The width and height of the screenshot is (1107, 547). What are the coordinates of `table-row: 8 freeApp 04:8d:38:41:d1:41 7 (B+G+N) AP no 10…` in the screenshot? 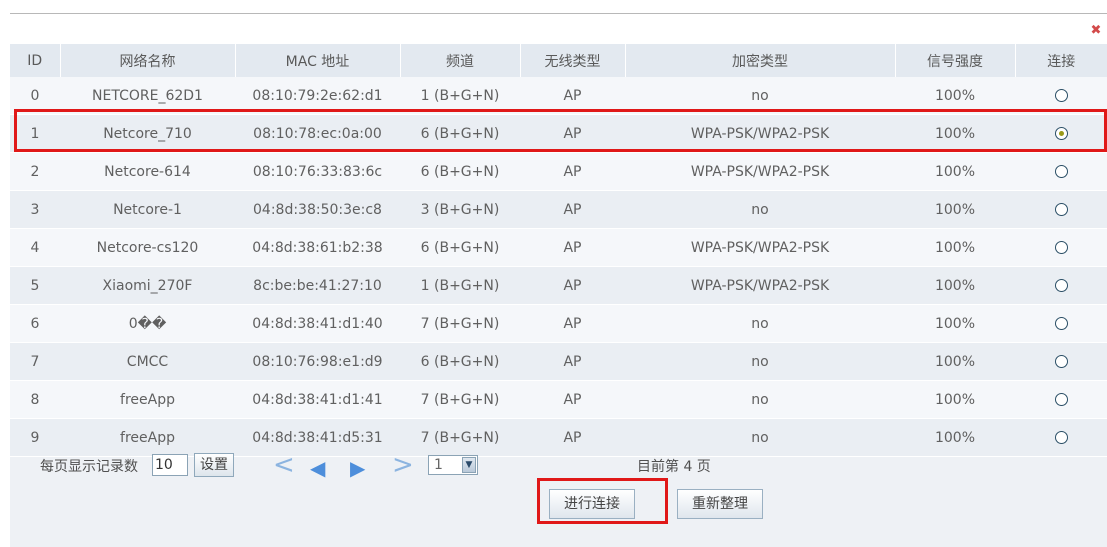 It's located at (558, 399).